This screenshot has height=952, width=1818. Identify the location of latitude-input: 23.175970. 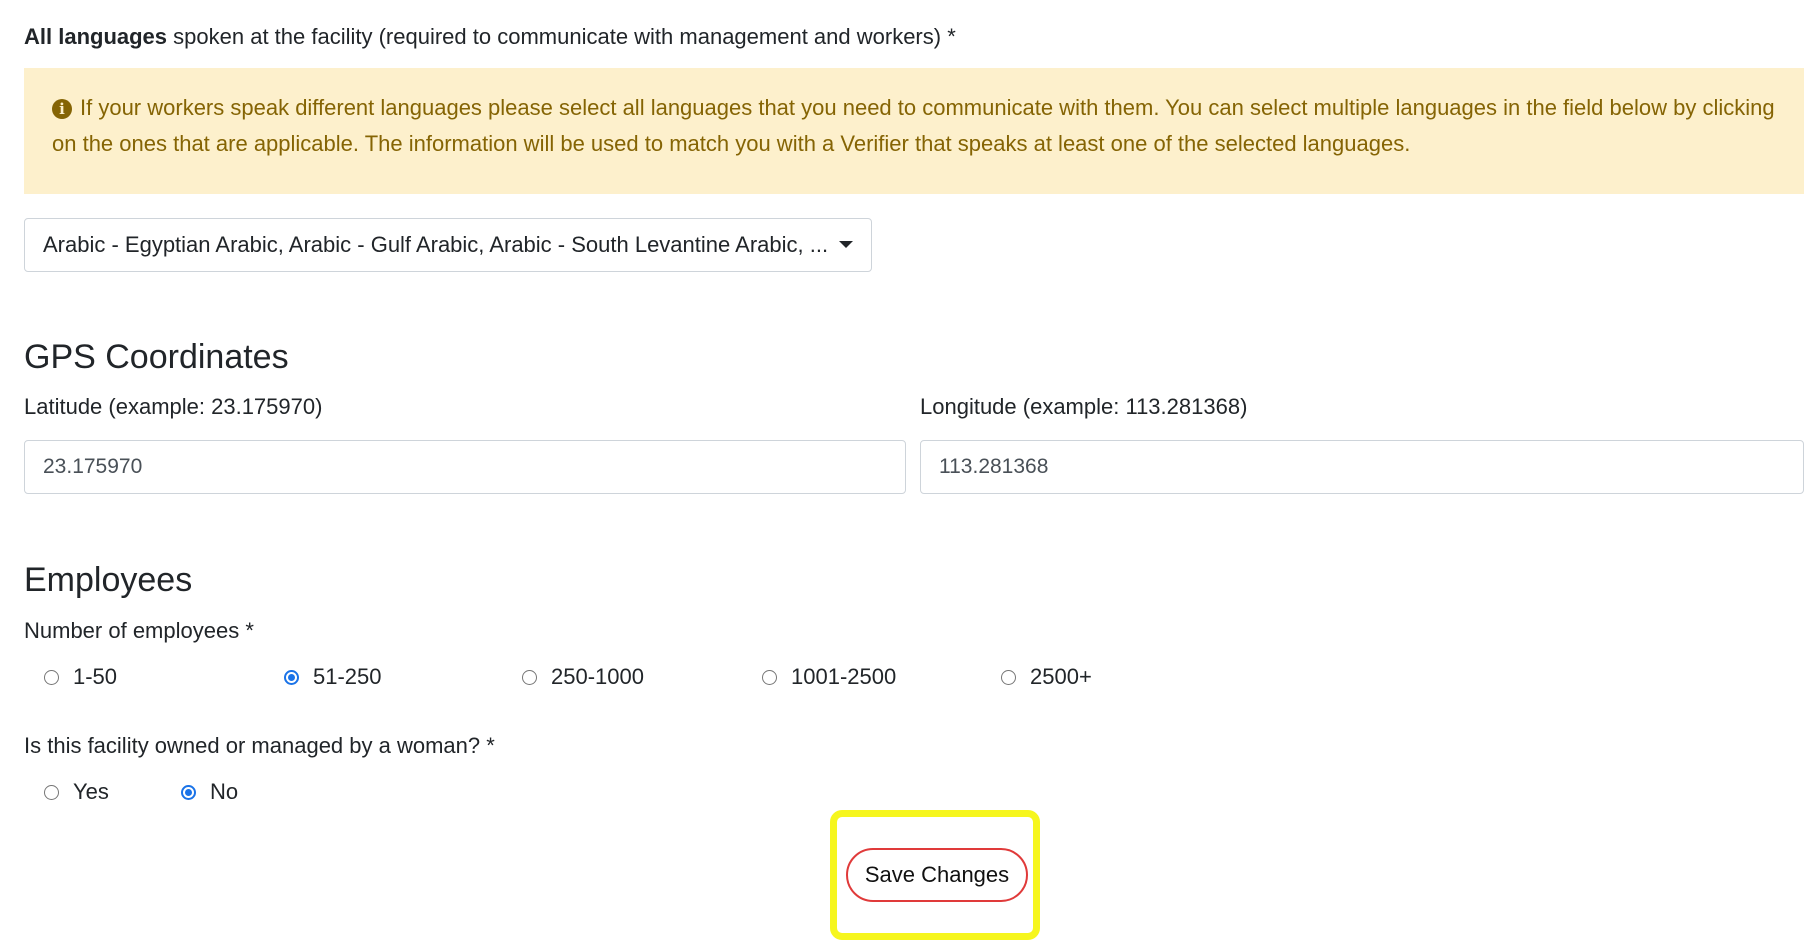
(465, 467).